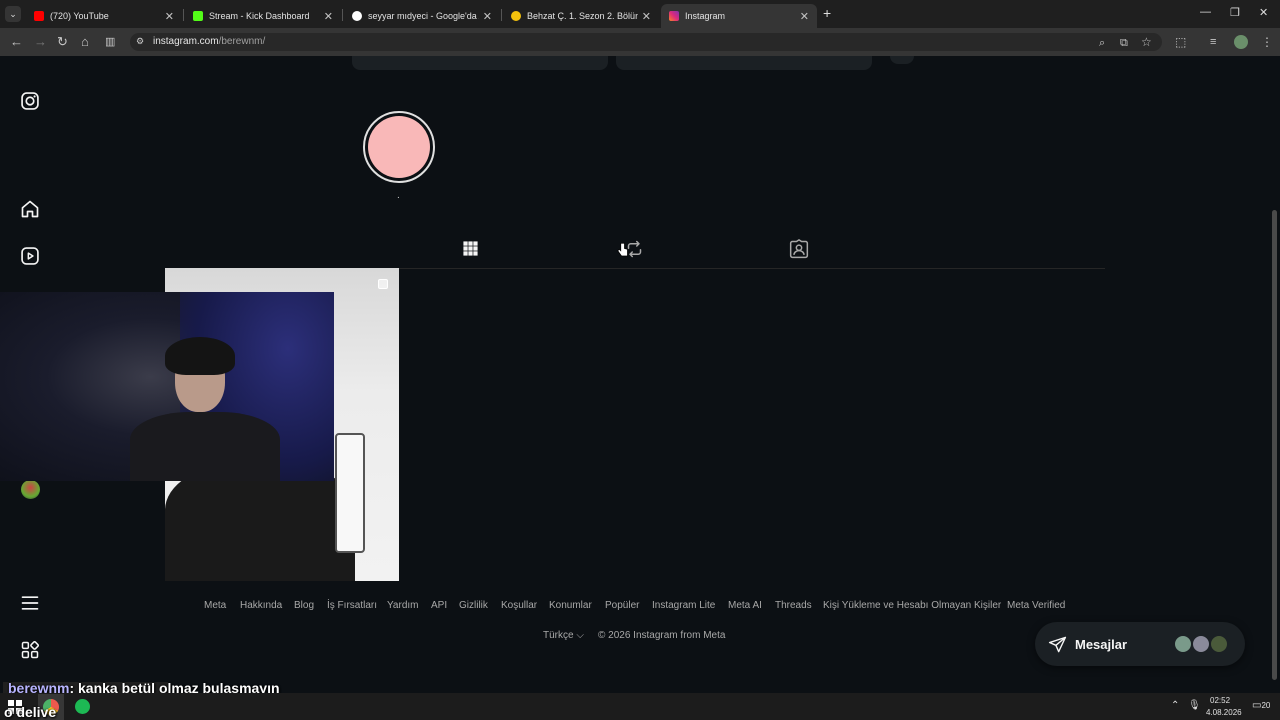 The width and height of the screenshot is (1280, 720). I want to click on copyright-text: © 2026 Instagram from Meta, so click(662, 635).